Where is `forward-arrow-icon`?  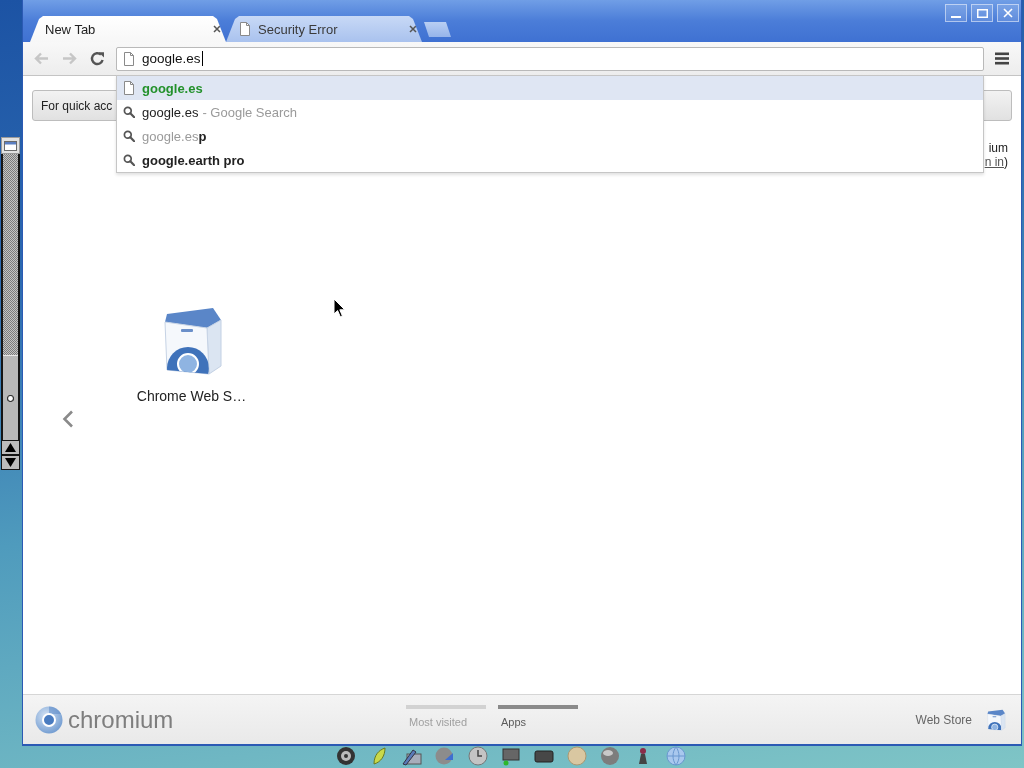
forward-arrow-icon is located at coordinates (69, 58).